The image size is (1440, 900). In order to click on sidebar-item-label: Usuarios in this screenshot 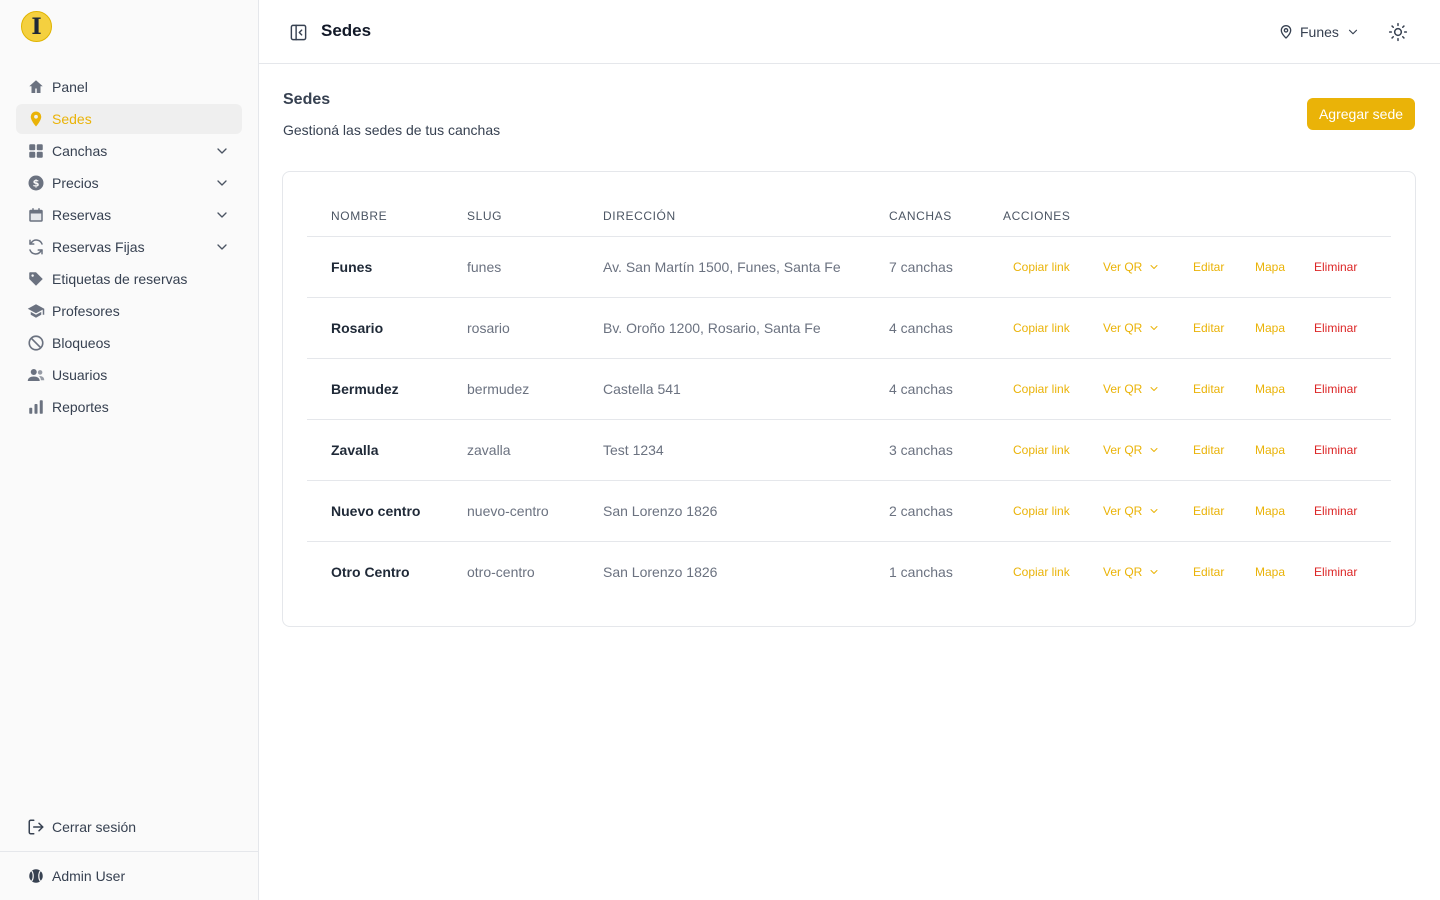, I will do `click(80, 375)`.